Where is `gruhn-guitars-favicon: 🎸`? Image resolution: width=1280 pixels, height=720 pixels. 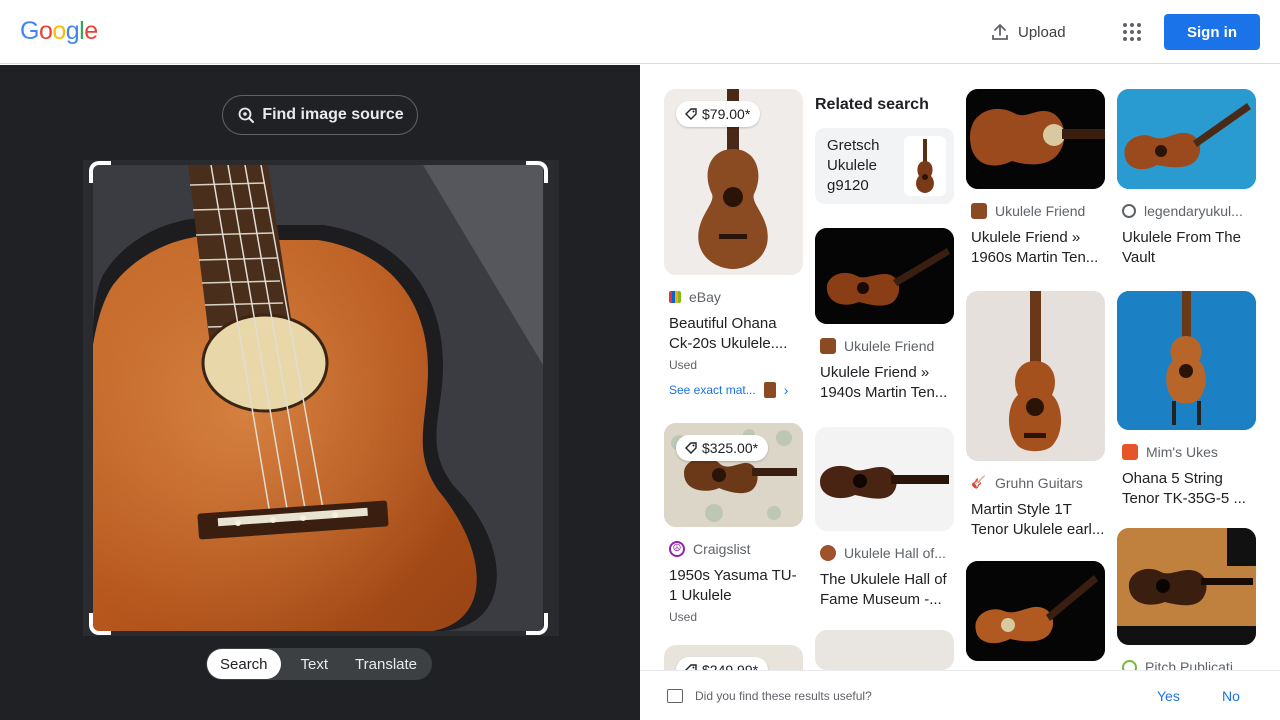
gruhn-guitars-favicon: 🎸 is located at coordinates (978, 482).